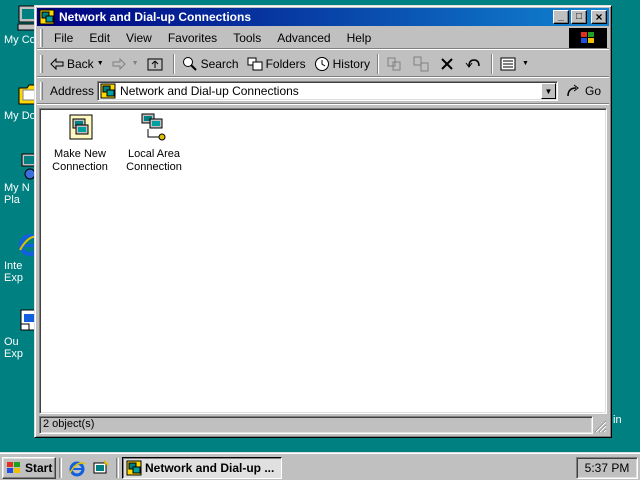  Describe the element at coordinates (219, 63) in the screenshot. I see `search-button-label: Search` at that location.